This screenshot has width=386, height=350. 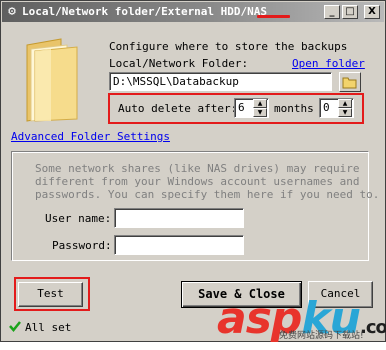 I want to click on description-text: Configure where to store the backups, so click(x=228, y=46).